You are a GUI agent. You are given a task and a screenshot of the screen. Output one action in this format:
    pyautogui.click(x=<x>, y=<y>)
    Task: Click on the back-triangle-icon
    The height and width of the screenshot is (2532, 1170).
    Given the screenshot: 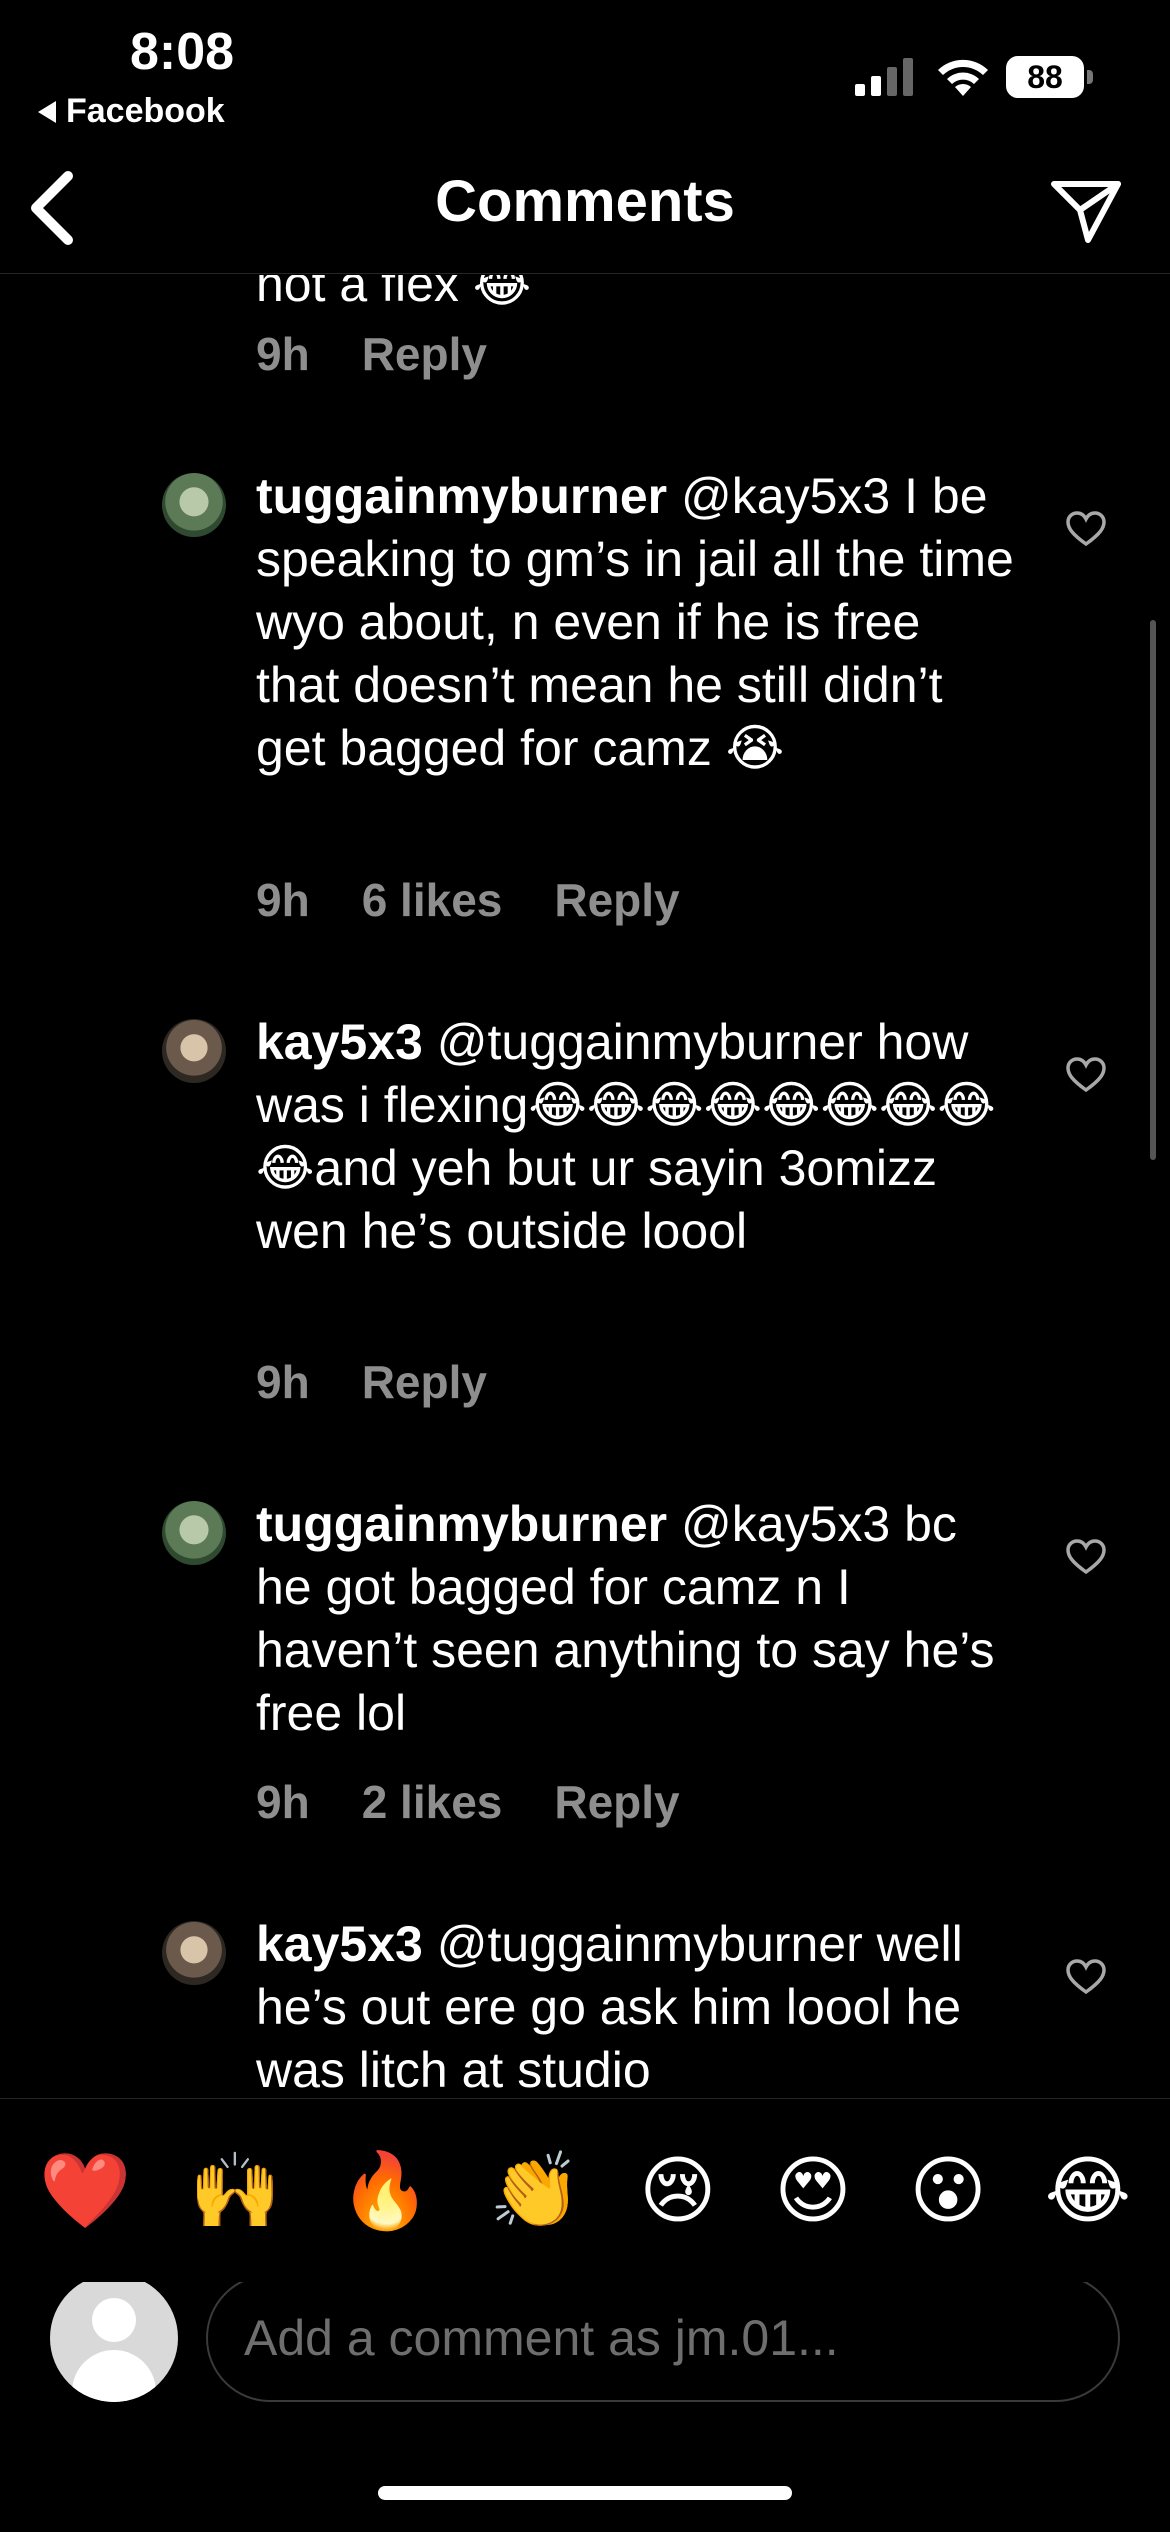 What is the action you would take?
    pyautogui.click(x=47, y=111)
    